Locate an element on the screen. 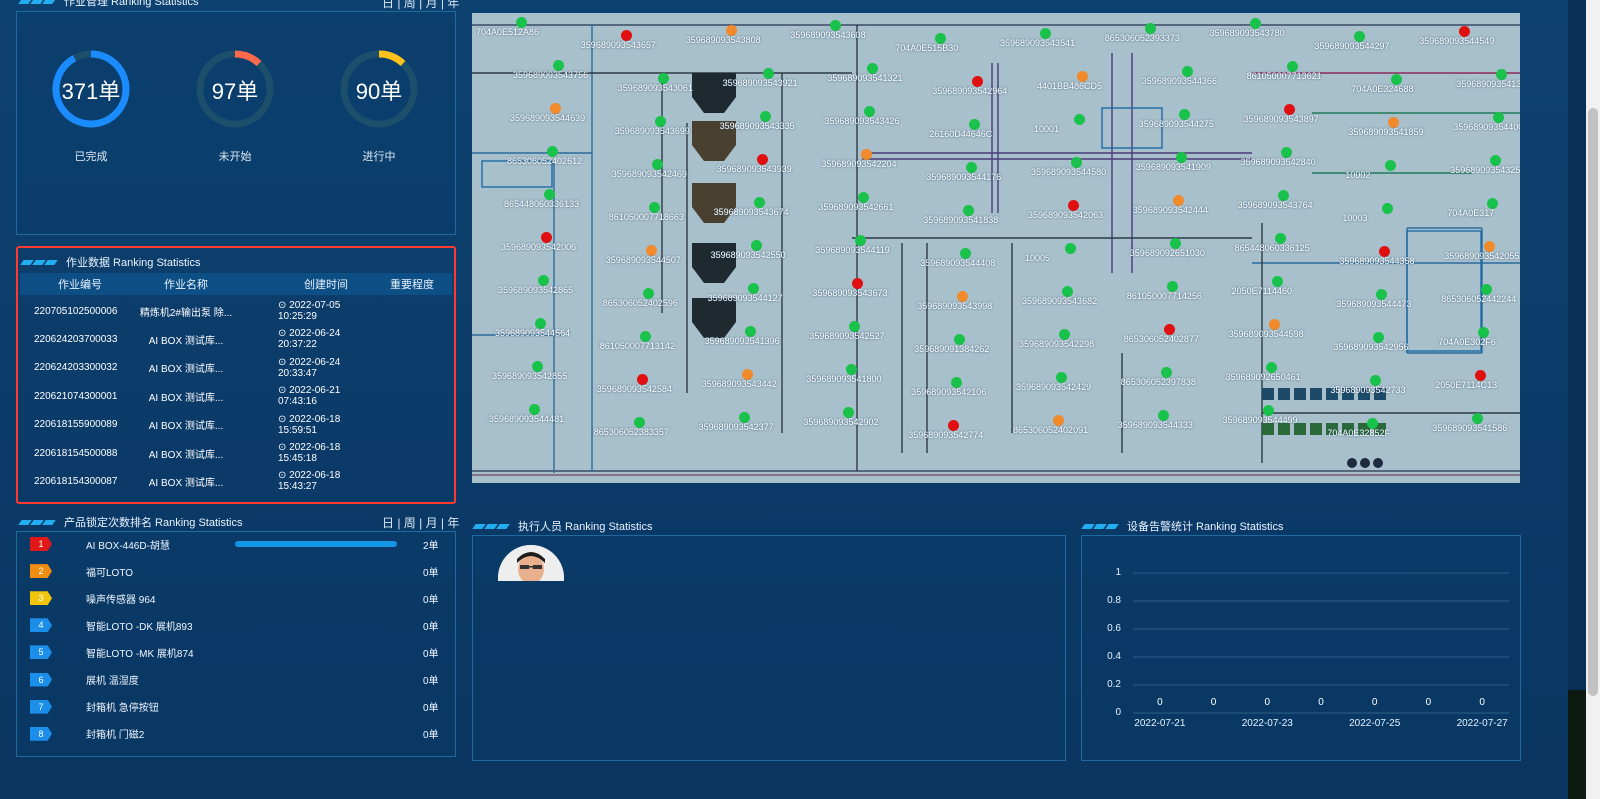  list-item: 4 智能LOTO -DK 展机893 0单 is located at coordinates (235, 625).